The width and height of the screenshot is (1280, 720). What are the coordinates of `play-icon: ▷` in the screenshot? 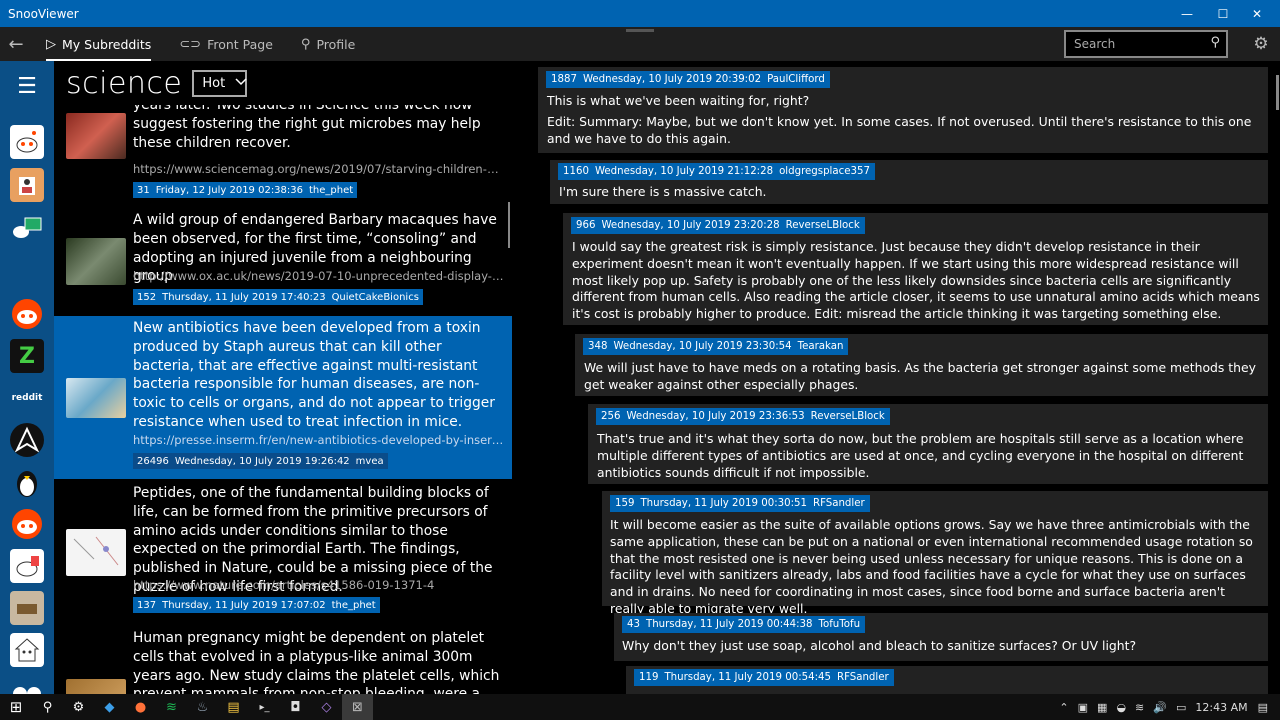 It's located at (51, 44).